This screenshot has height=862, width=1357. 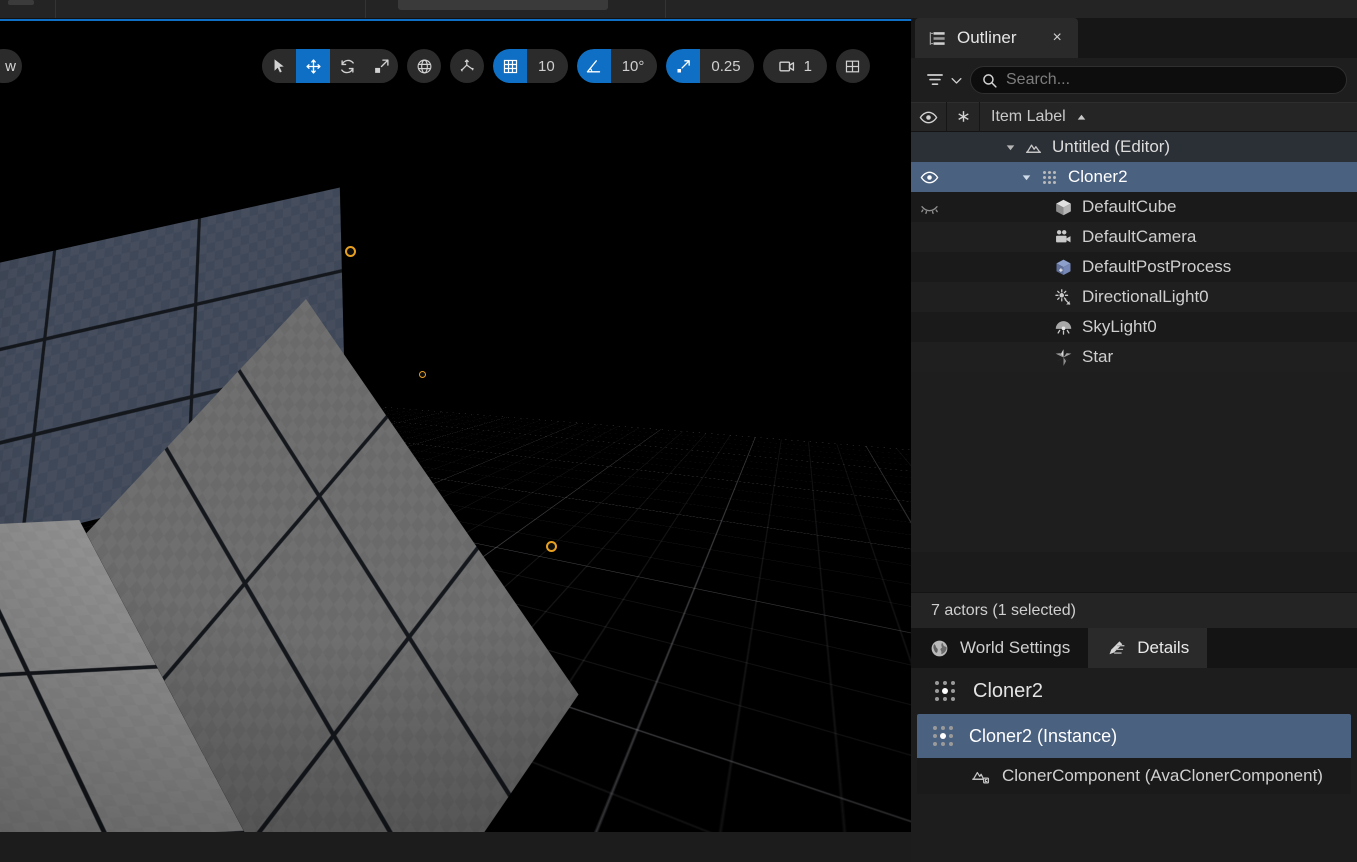 I want to click on eye-closed-icon, so click(x=929, y=209).